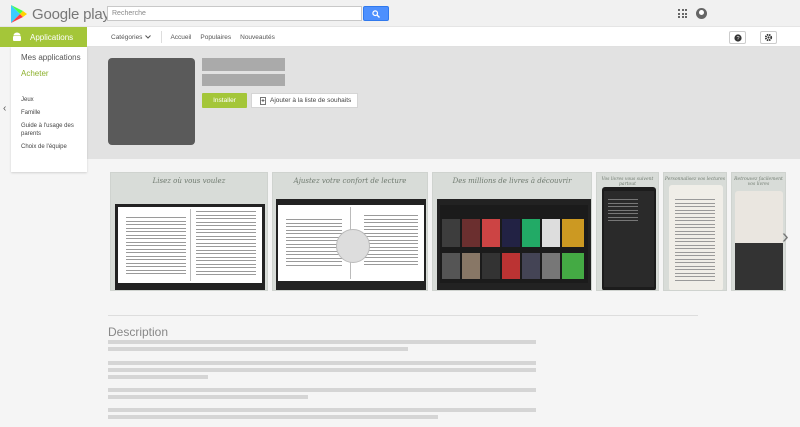  Describe the element at coordinates (4, 108) in the screenshot. I see `sidebar-collapse-chevron-icon: ‹` at that location.